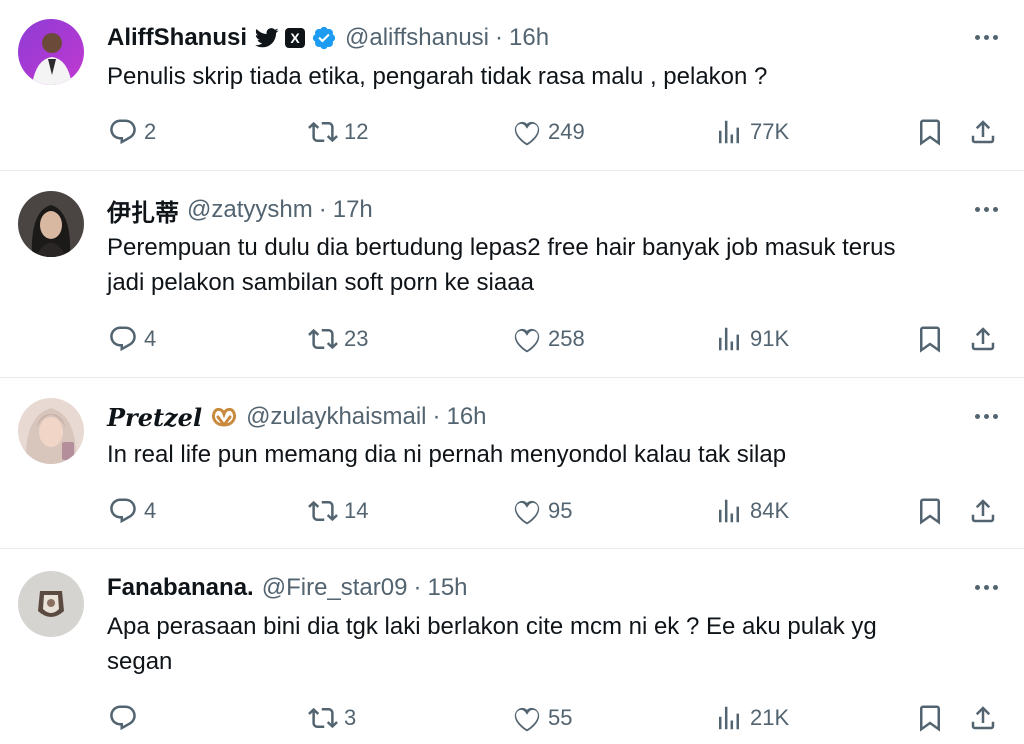 The image size is (1024, 744). Describe the element at coordinates (770, 338) in the screenshot. I see `view-count: 91K` at that location.